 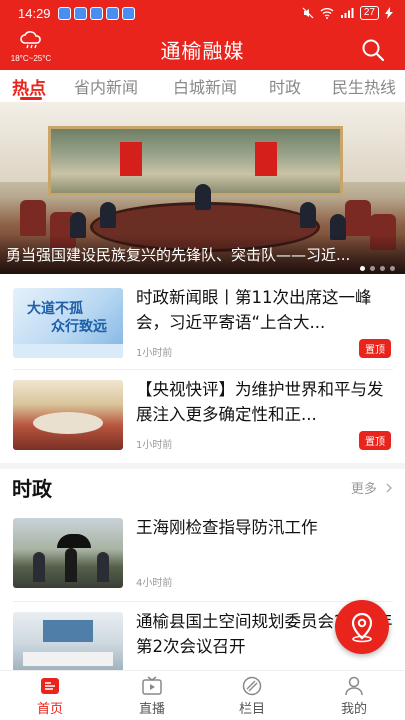 I want to click on news-item: 【央视快评】为维护世界和平与发展注入更多确定性和正... 1小时前 置顶, so click(x=203, y=419).